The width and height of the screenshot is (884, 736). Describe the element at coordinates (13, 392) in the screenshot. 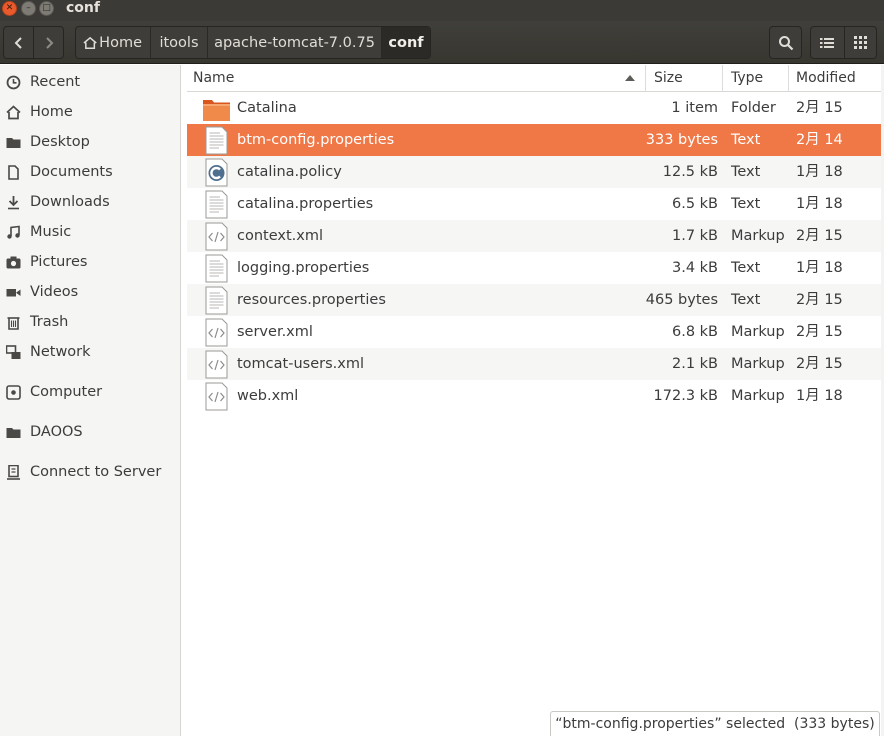

I see `computer-icon` at that location.